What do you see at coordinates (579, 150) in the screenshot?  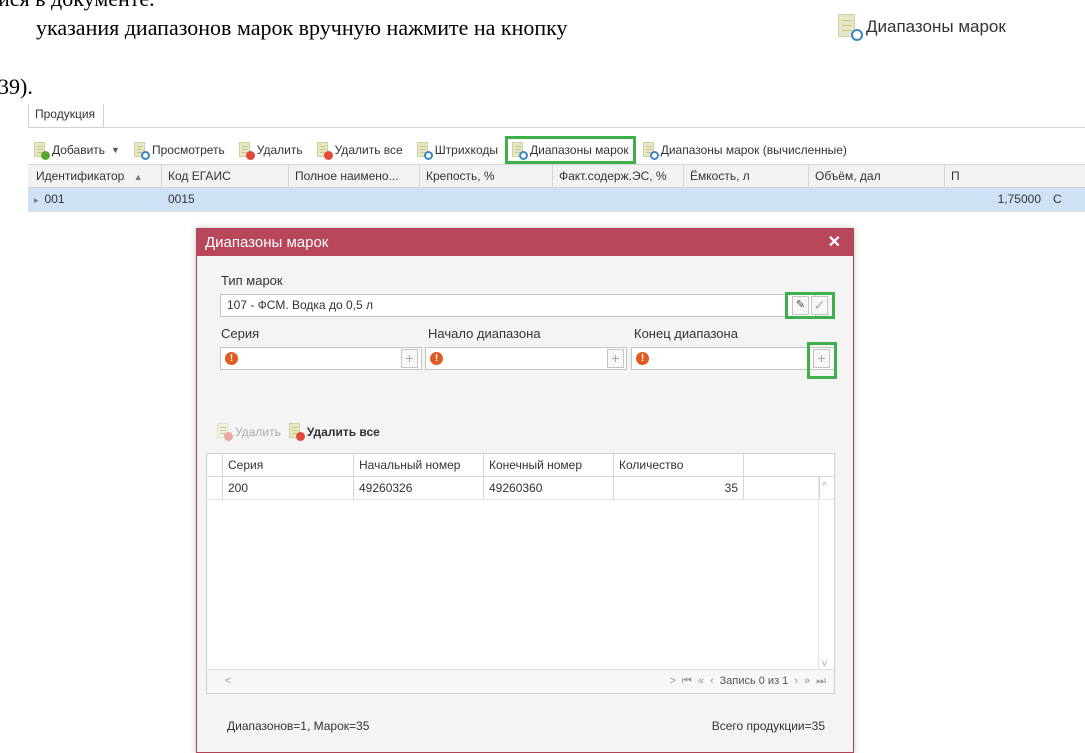 I see `stamp-ranges-button-label: Диапазоны марок` at bounding box center [579, 150].